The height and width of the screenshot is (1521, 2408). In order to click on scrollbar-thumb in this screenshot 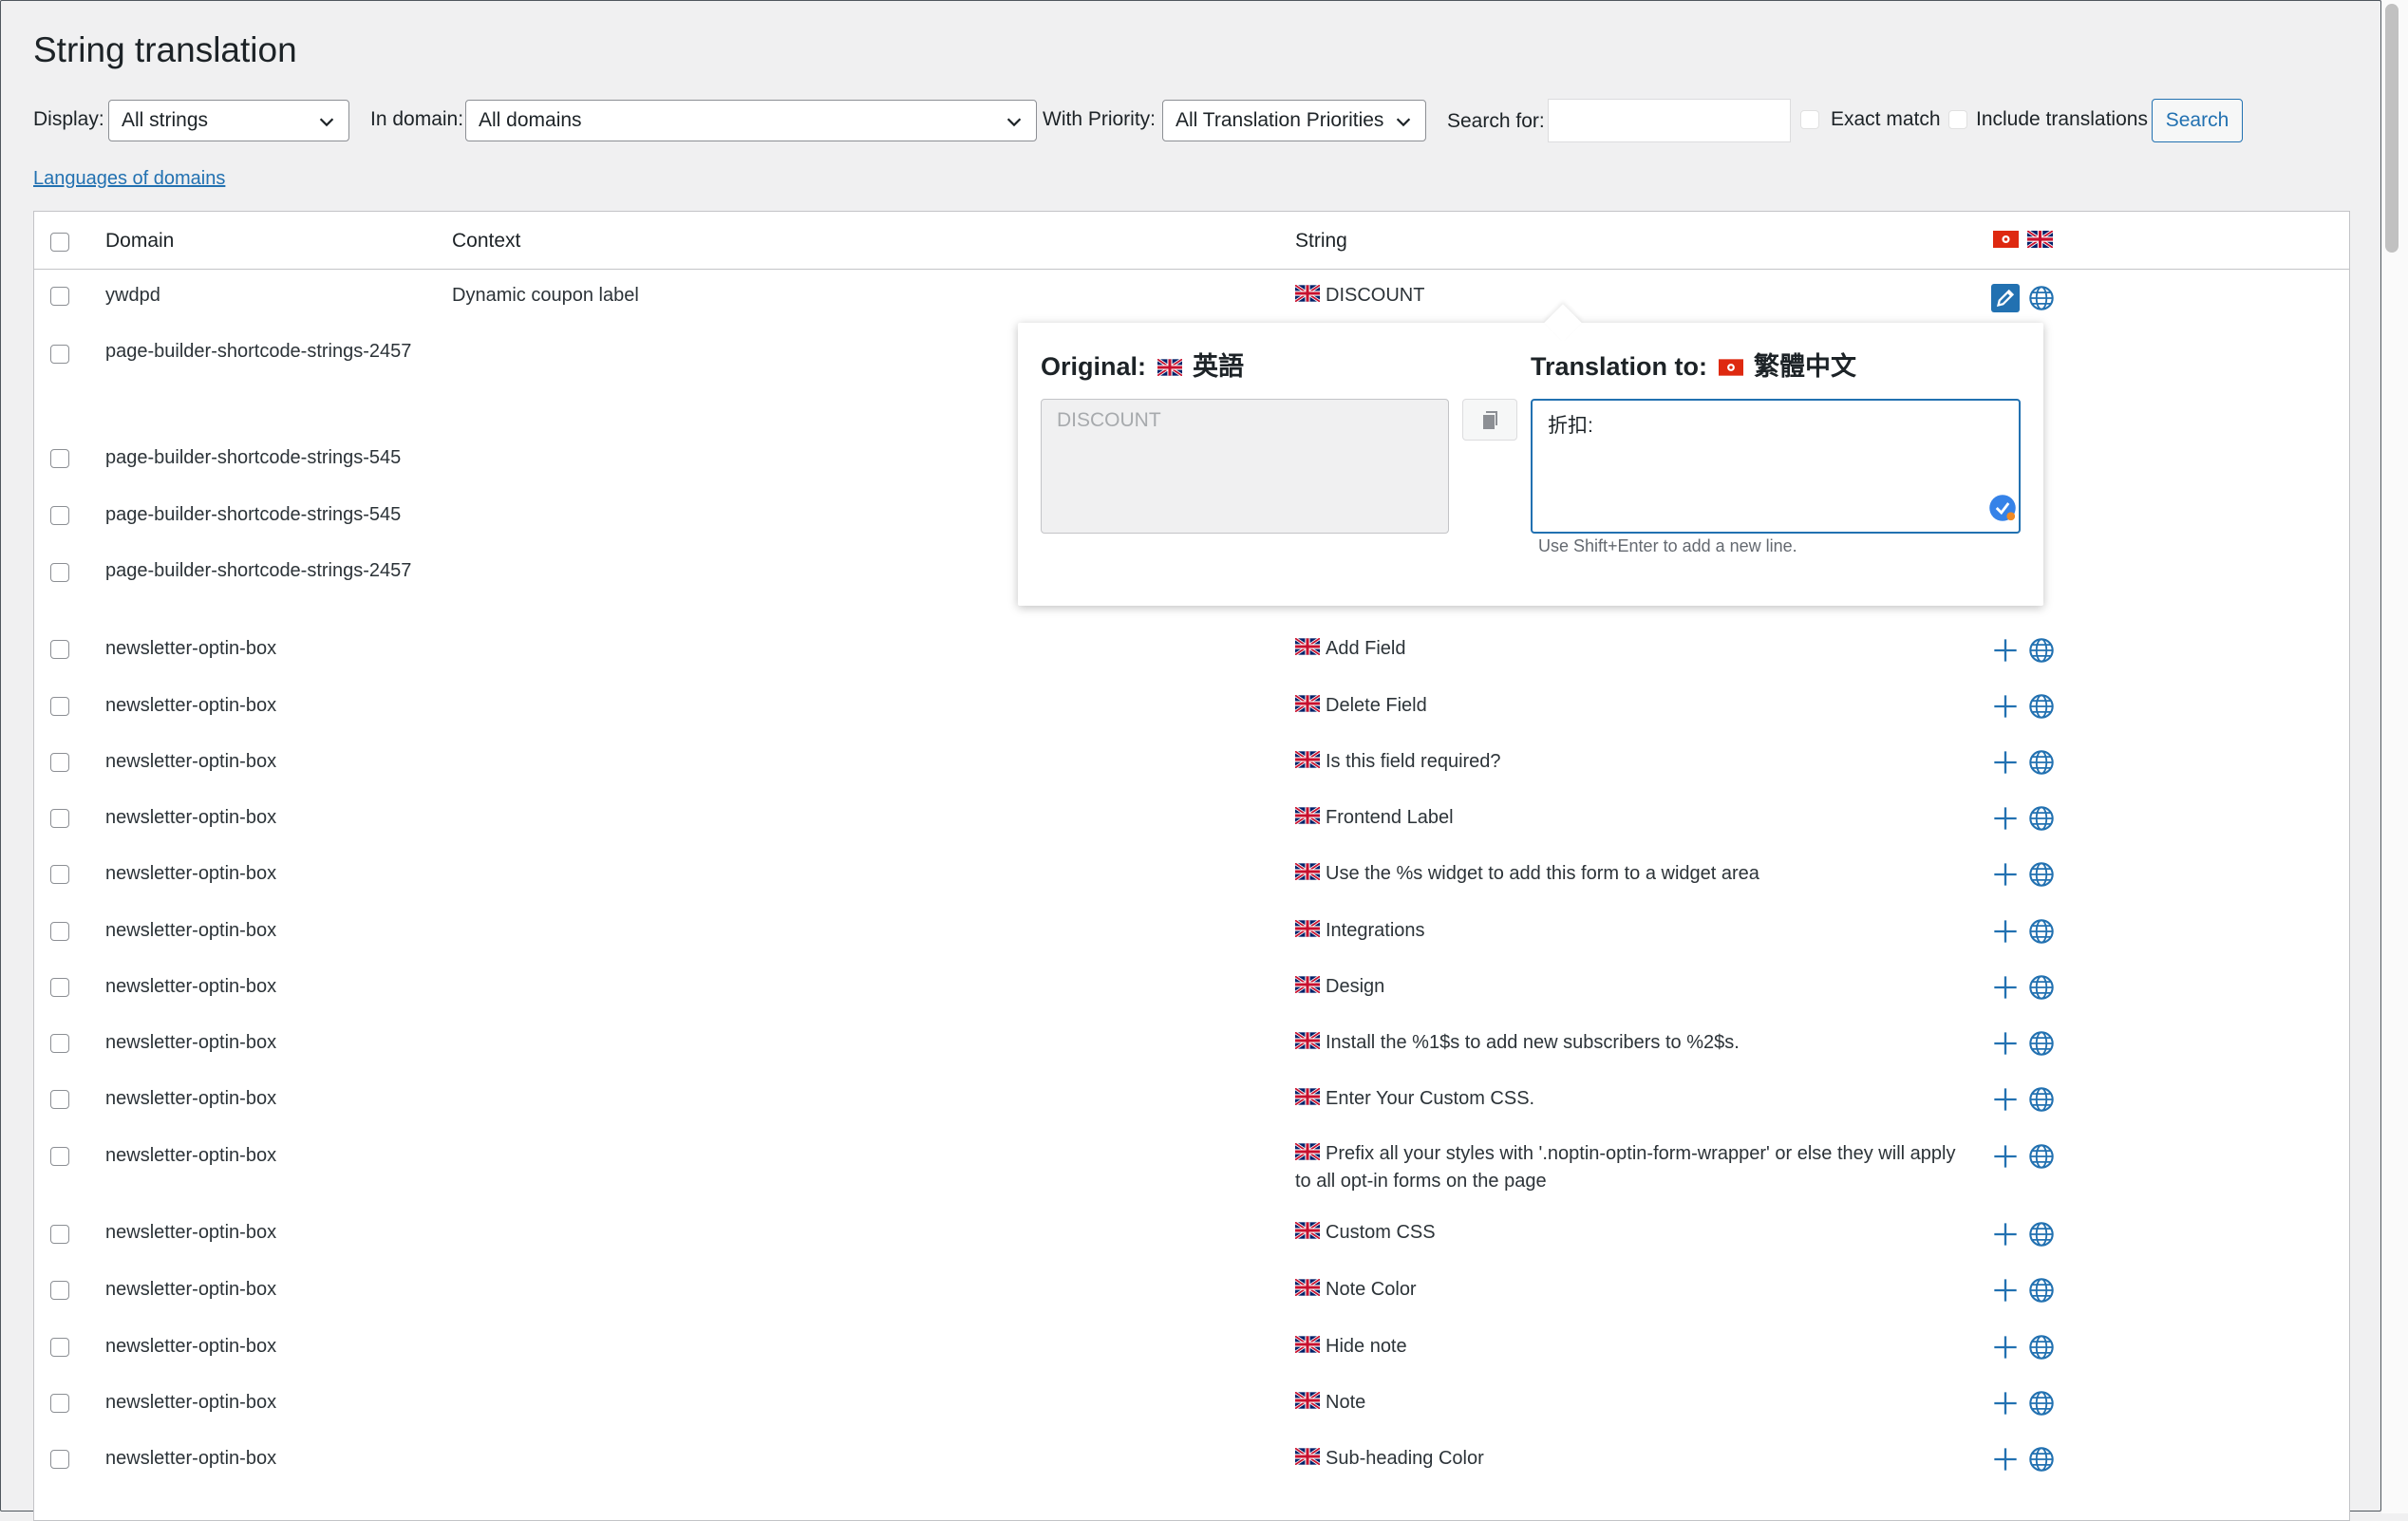, I will do `click(2392, 128)`.